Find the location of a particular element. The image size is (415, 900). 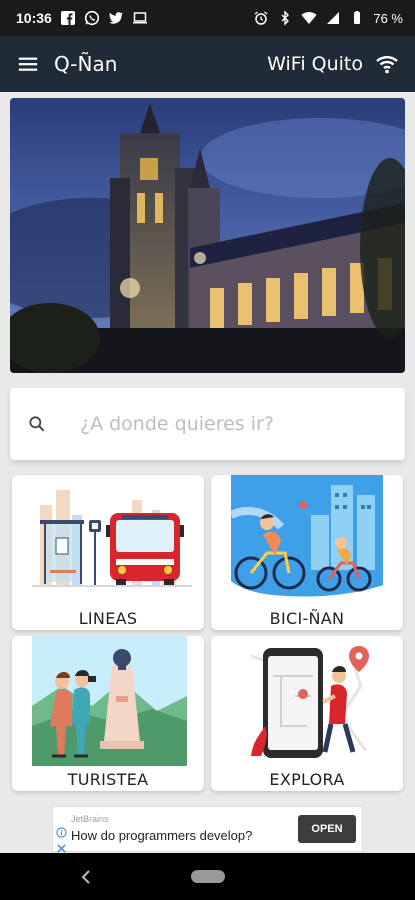

cyclists-illustration is located at coordinates (307, 540).